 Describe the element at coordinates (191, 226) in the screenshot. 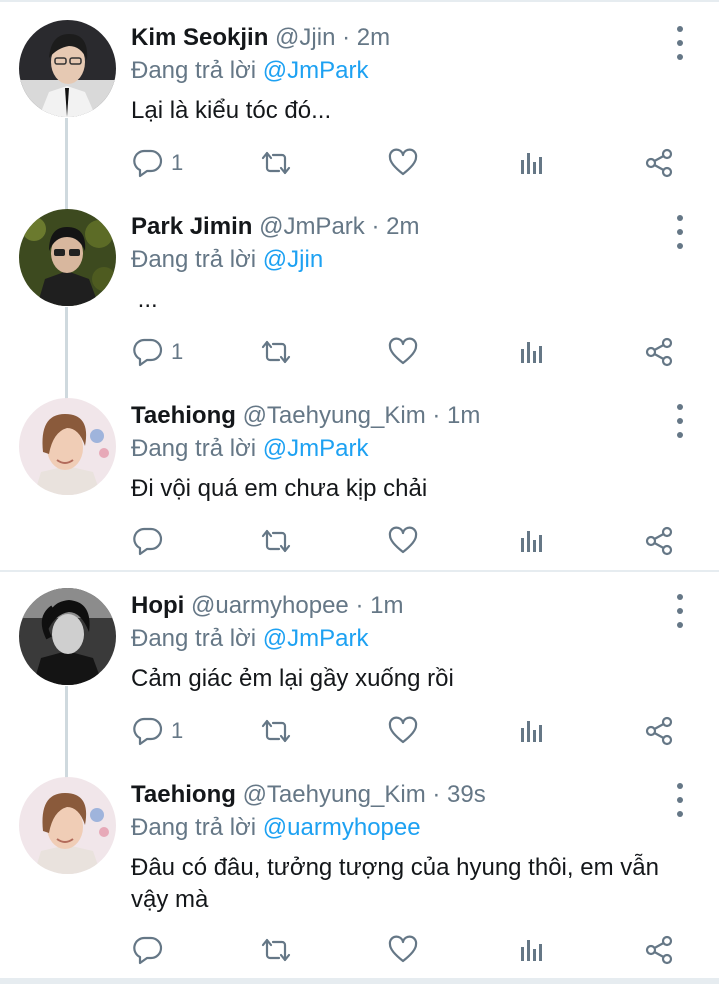

I see `display-name: Park Jimin` at that location.